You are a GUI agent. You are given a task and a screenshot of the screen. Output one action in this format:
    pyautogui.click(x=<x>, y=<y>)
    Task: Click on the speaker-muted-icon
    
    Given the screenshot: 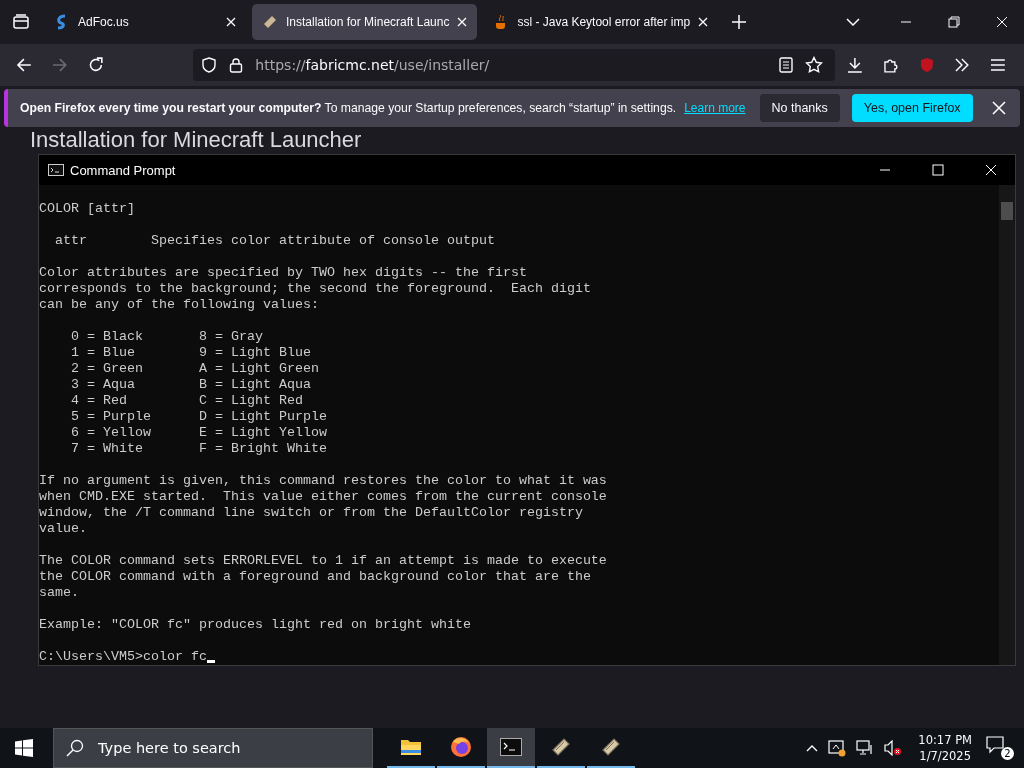 What is the action you would take?
    pyautogui.click(x=893, y=748)
    